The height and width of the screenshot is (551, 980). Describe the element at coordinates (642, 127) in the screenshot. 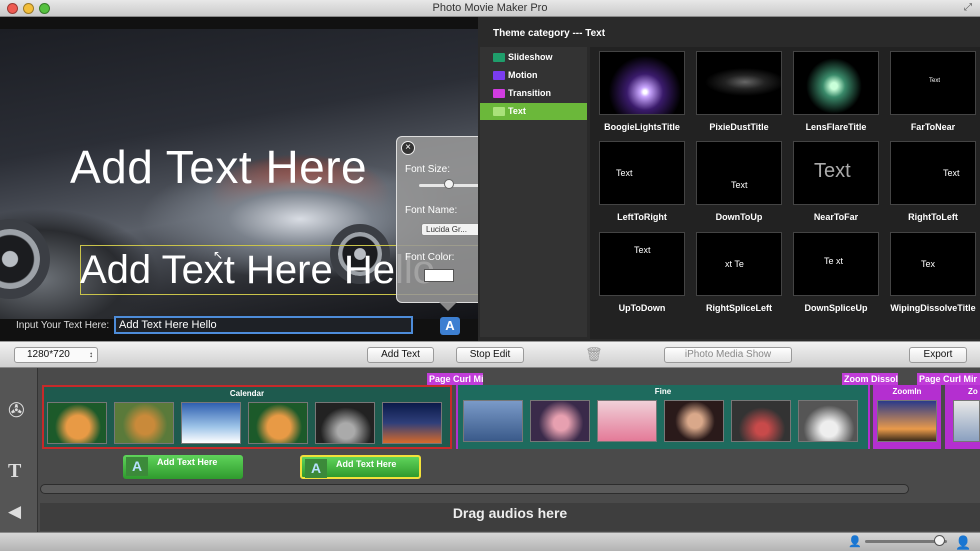

I see `thumbnail-label: BoogieLightsTitle` at that location.